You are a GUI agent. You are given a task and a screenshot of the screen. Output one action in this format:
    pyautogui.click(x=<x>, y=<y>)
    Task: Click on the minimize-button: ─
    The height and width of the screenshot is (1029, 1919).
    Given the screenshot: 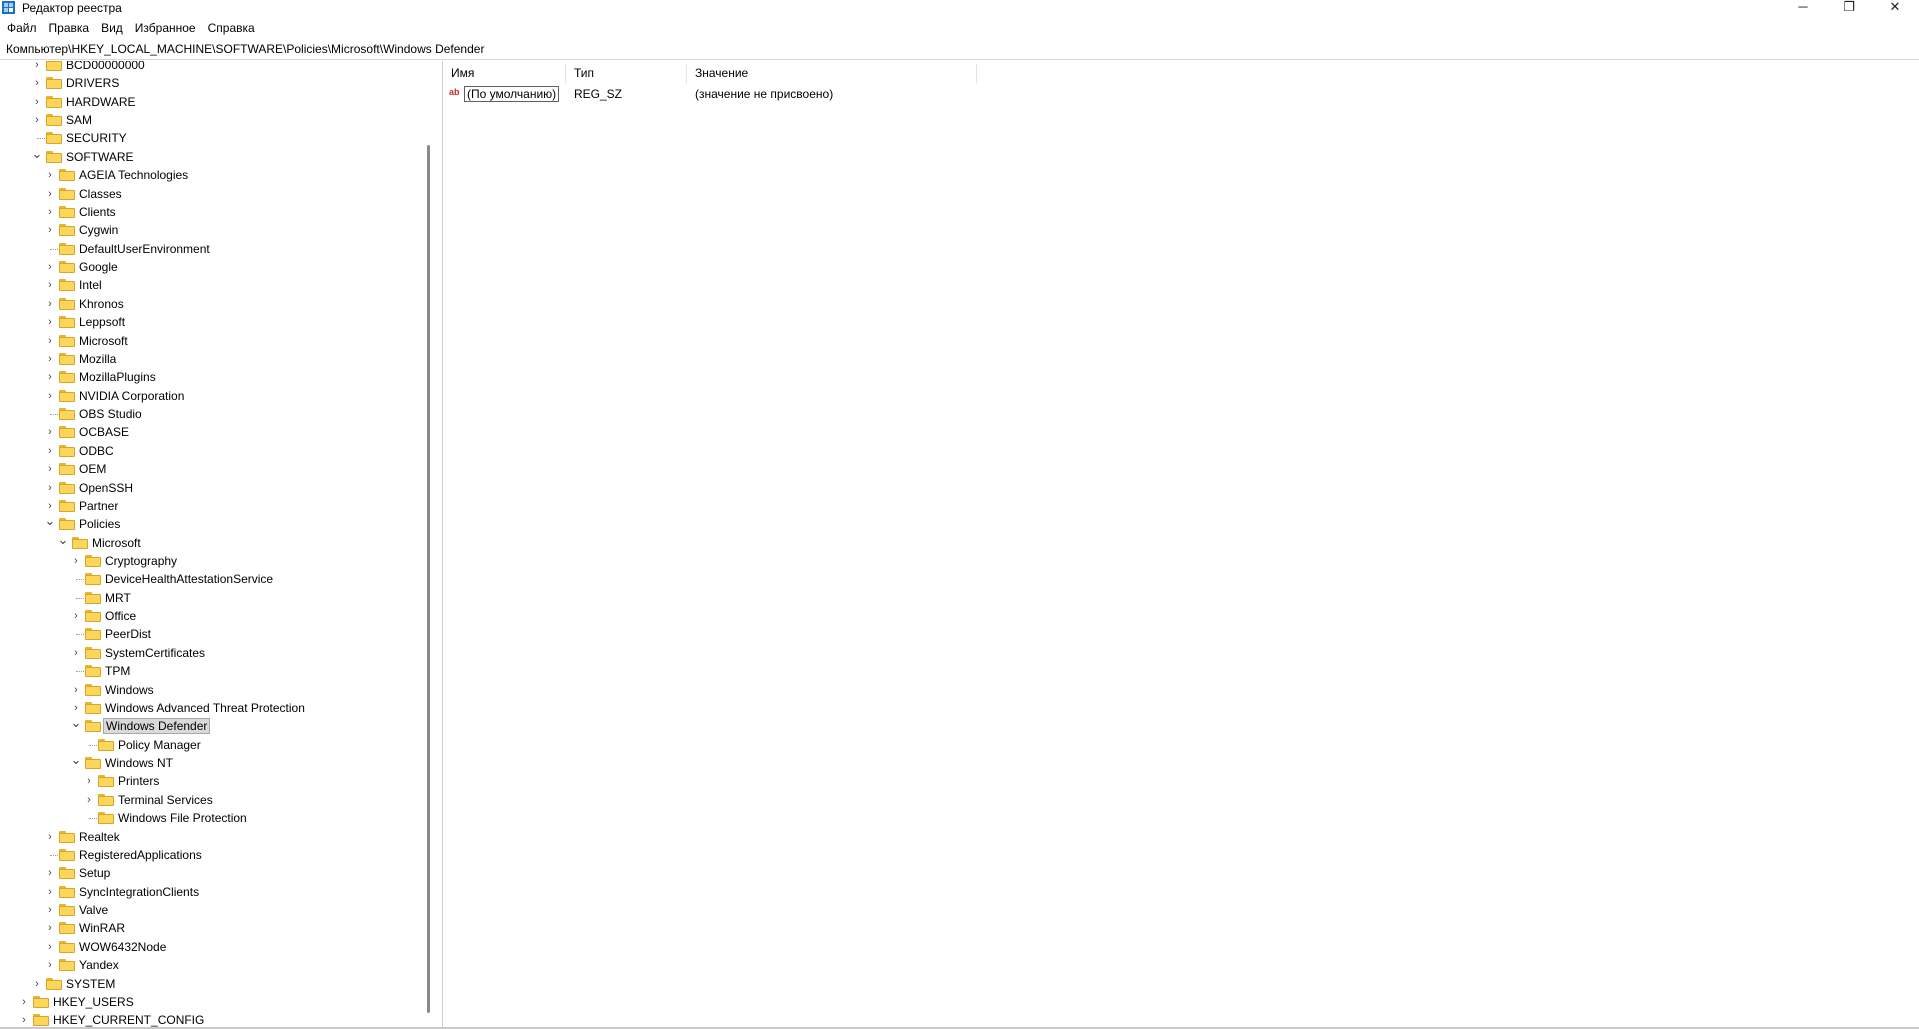 What is the action you would take?
    pyautogui.click(x=1803, y=8)
    